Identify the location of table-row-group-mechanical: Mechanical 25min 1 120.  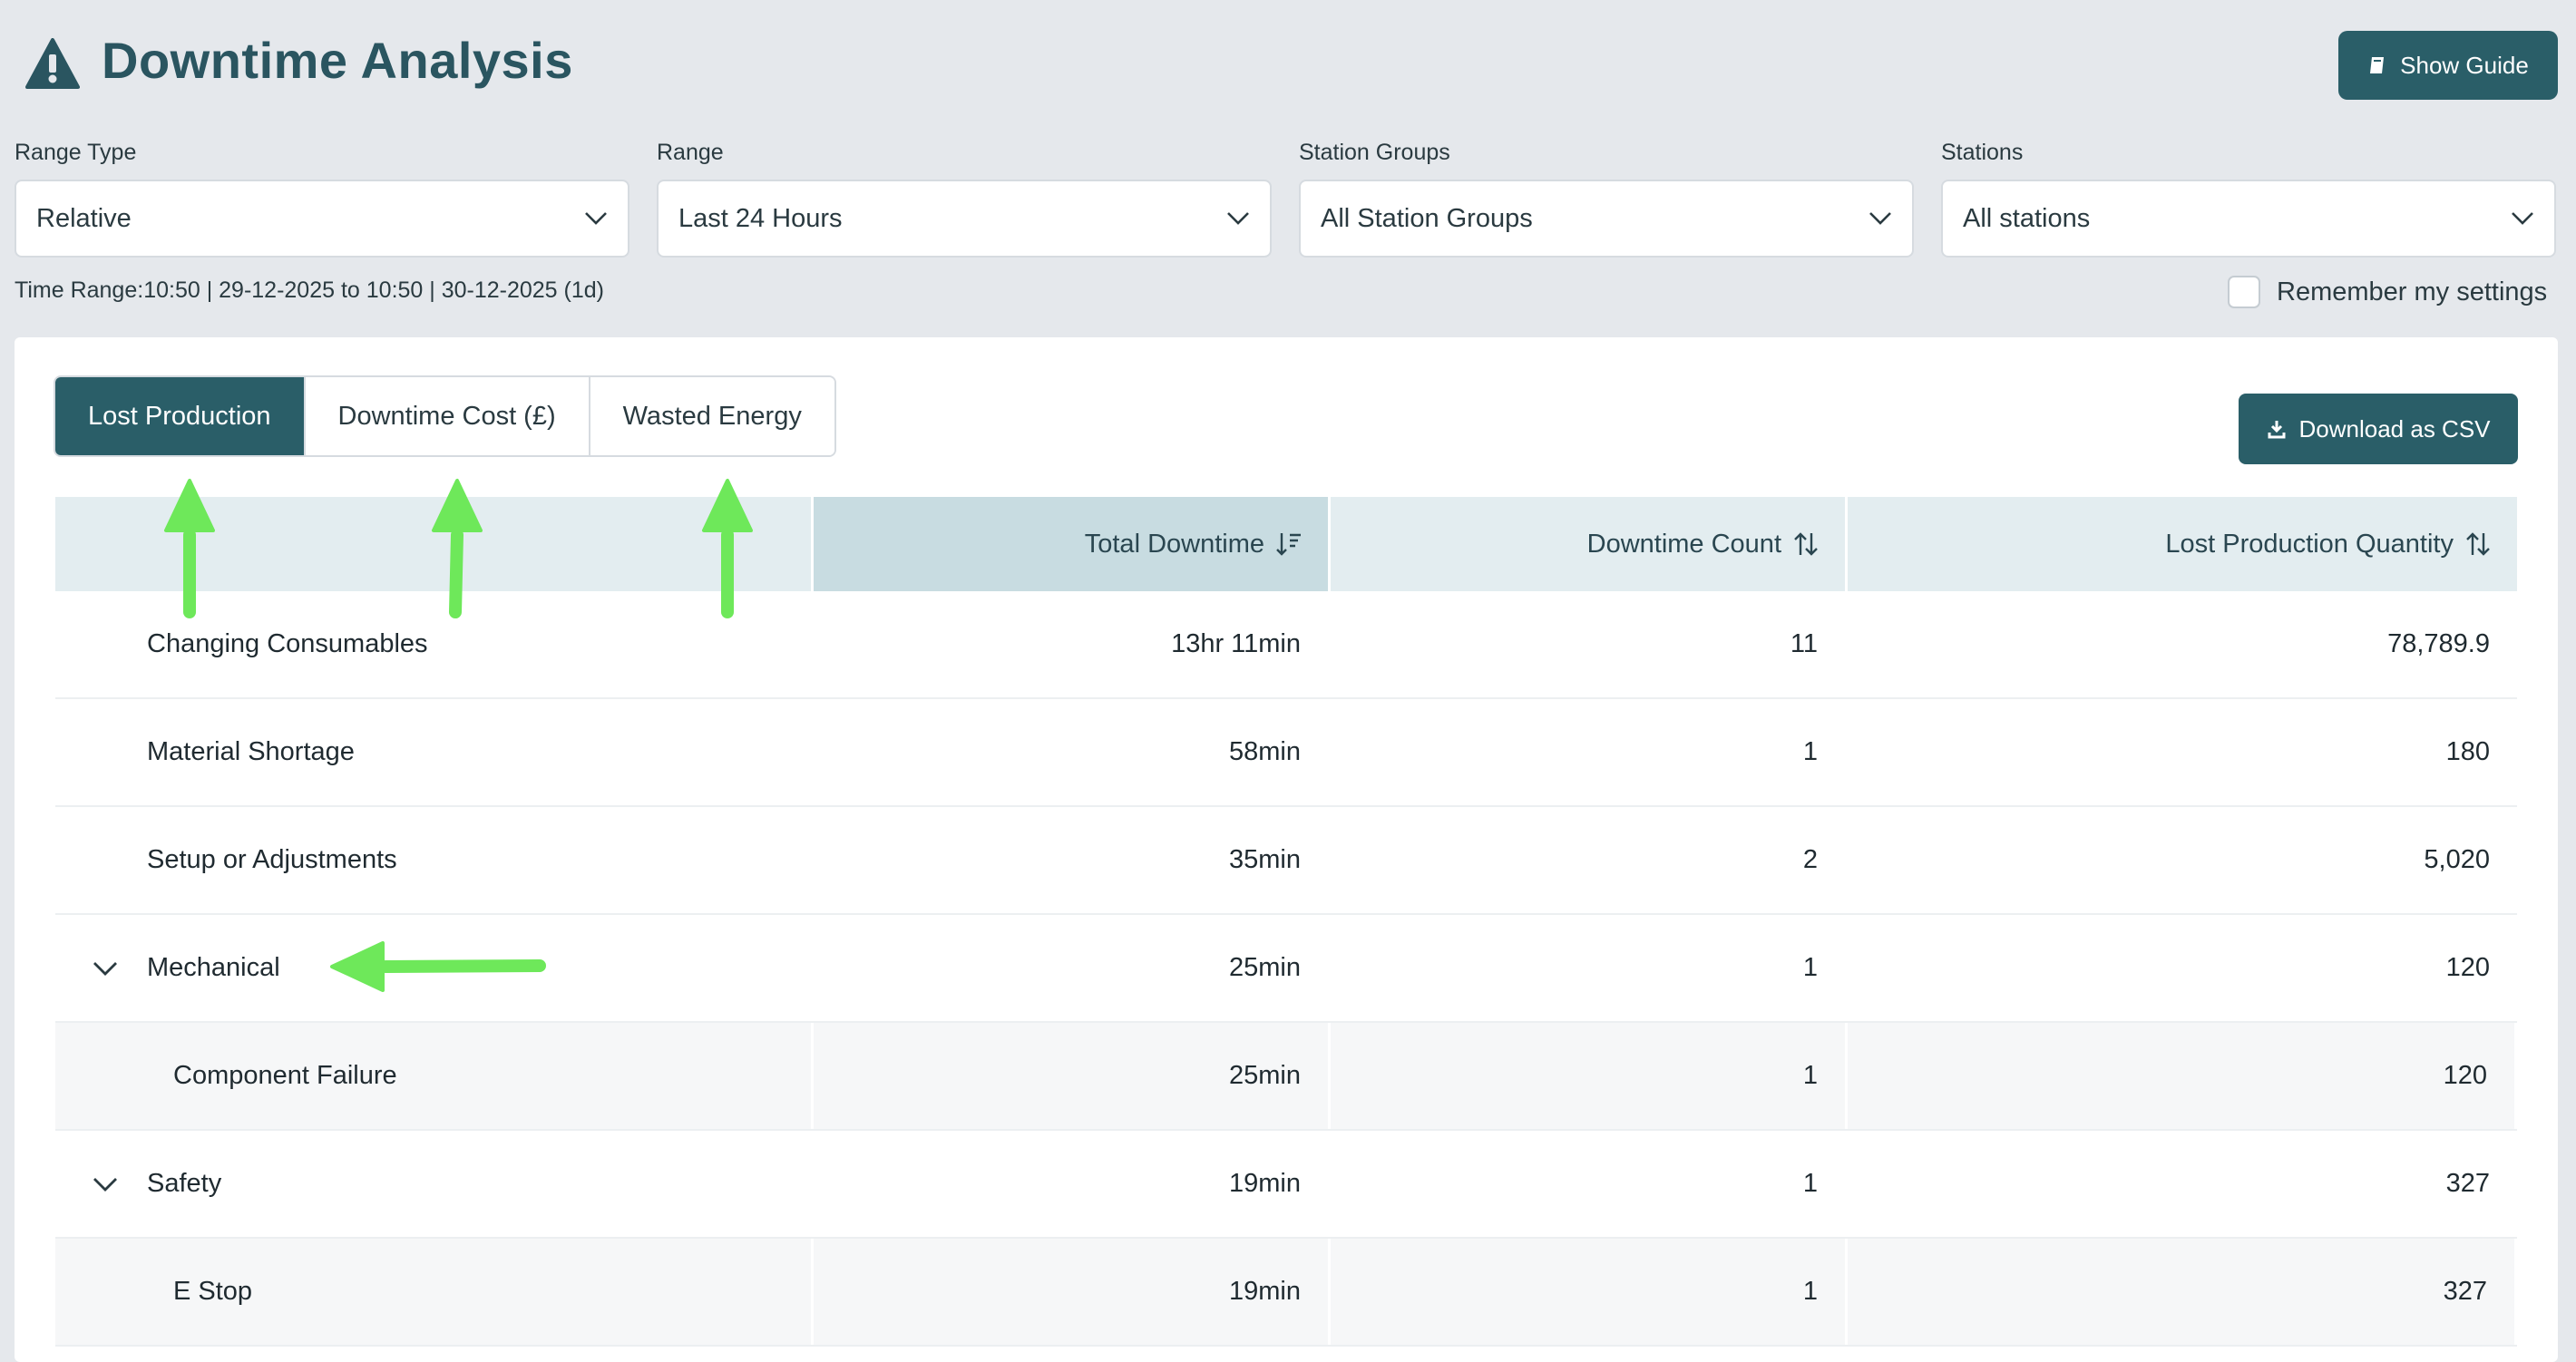
(1286, 969).